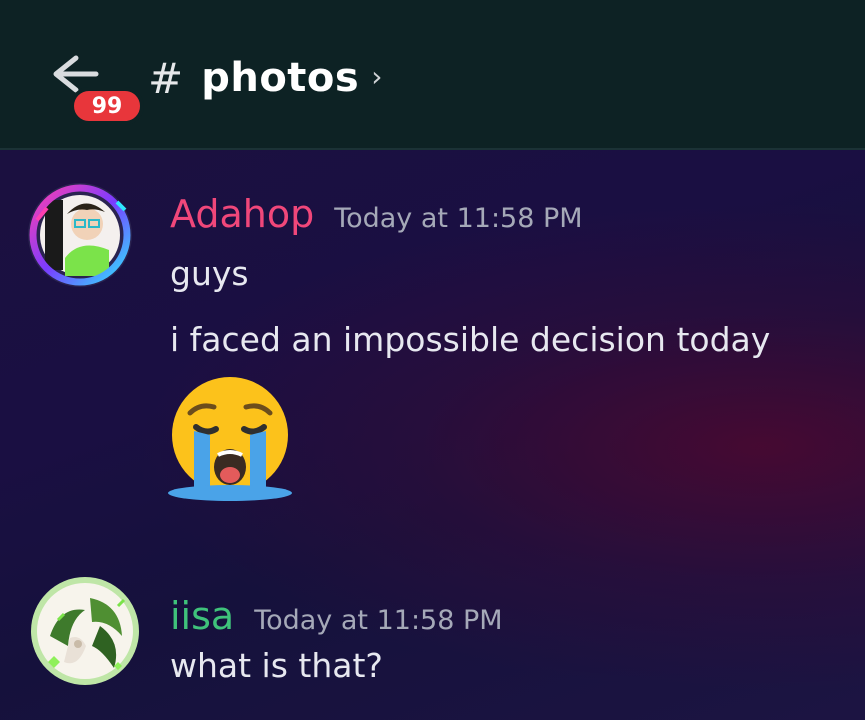 The width and height of the screenshot is (865, 720). Describe the element at coordinates (233, 440) in the screenshot. I see `loudly-crying-face-icon` at that location.